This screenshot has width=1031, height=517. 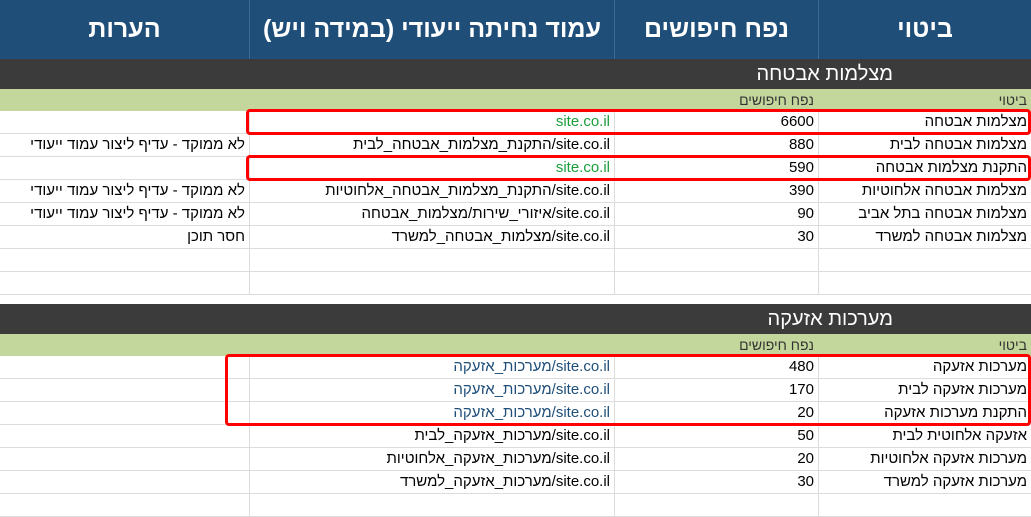 What do you see at coordinates (924, 191) in the screenshot?
I see `phrase-cell: מצלמות אבטחה אלחוטיות` at bounding box center [924, 191].